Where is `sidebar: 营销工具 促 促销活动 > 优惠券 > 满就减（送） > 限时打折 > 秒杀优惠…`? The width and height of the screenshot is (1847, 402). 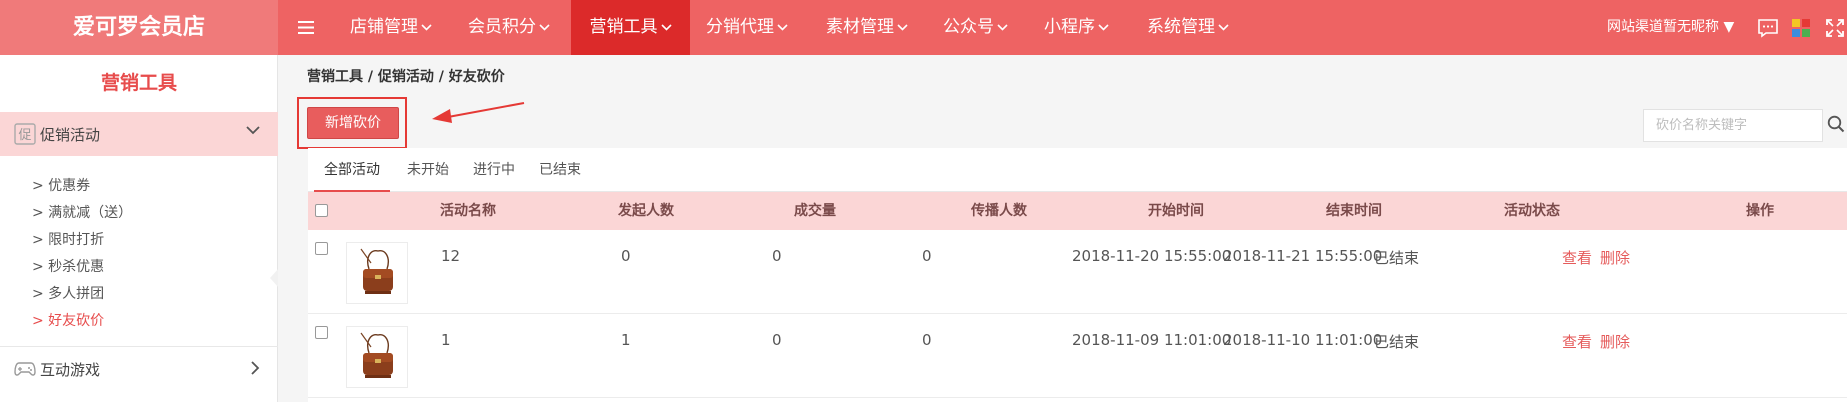 sidebar: 营销工具 促 促销活动 > 优惠券 > 满就减（送） > 限时打折 > 秒杀优惠… is located at coordinates (139, 228).